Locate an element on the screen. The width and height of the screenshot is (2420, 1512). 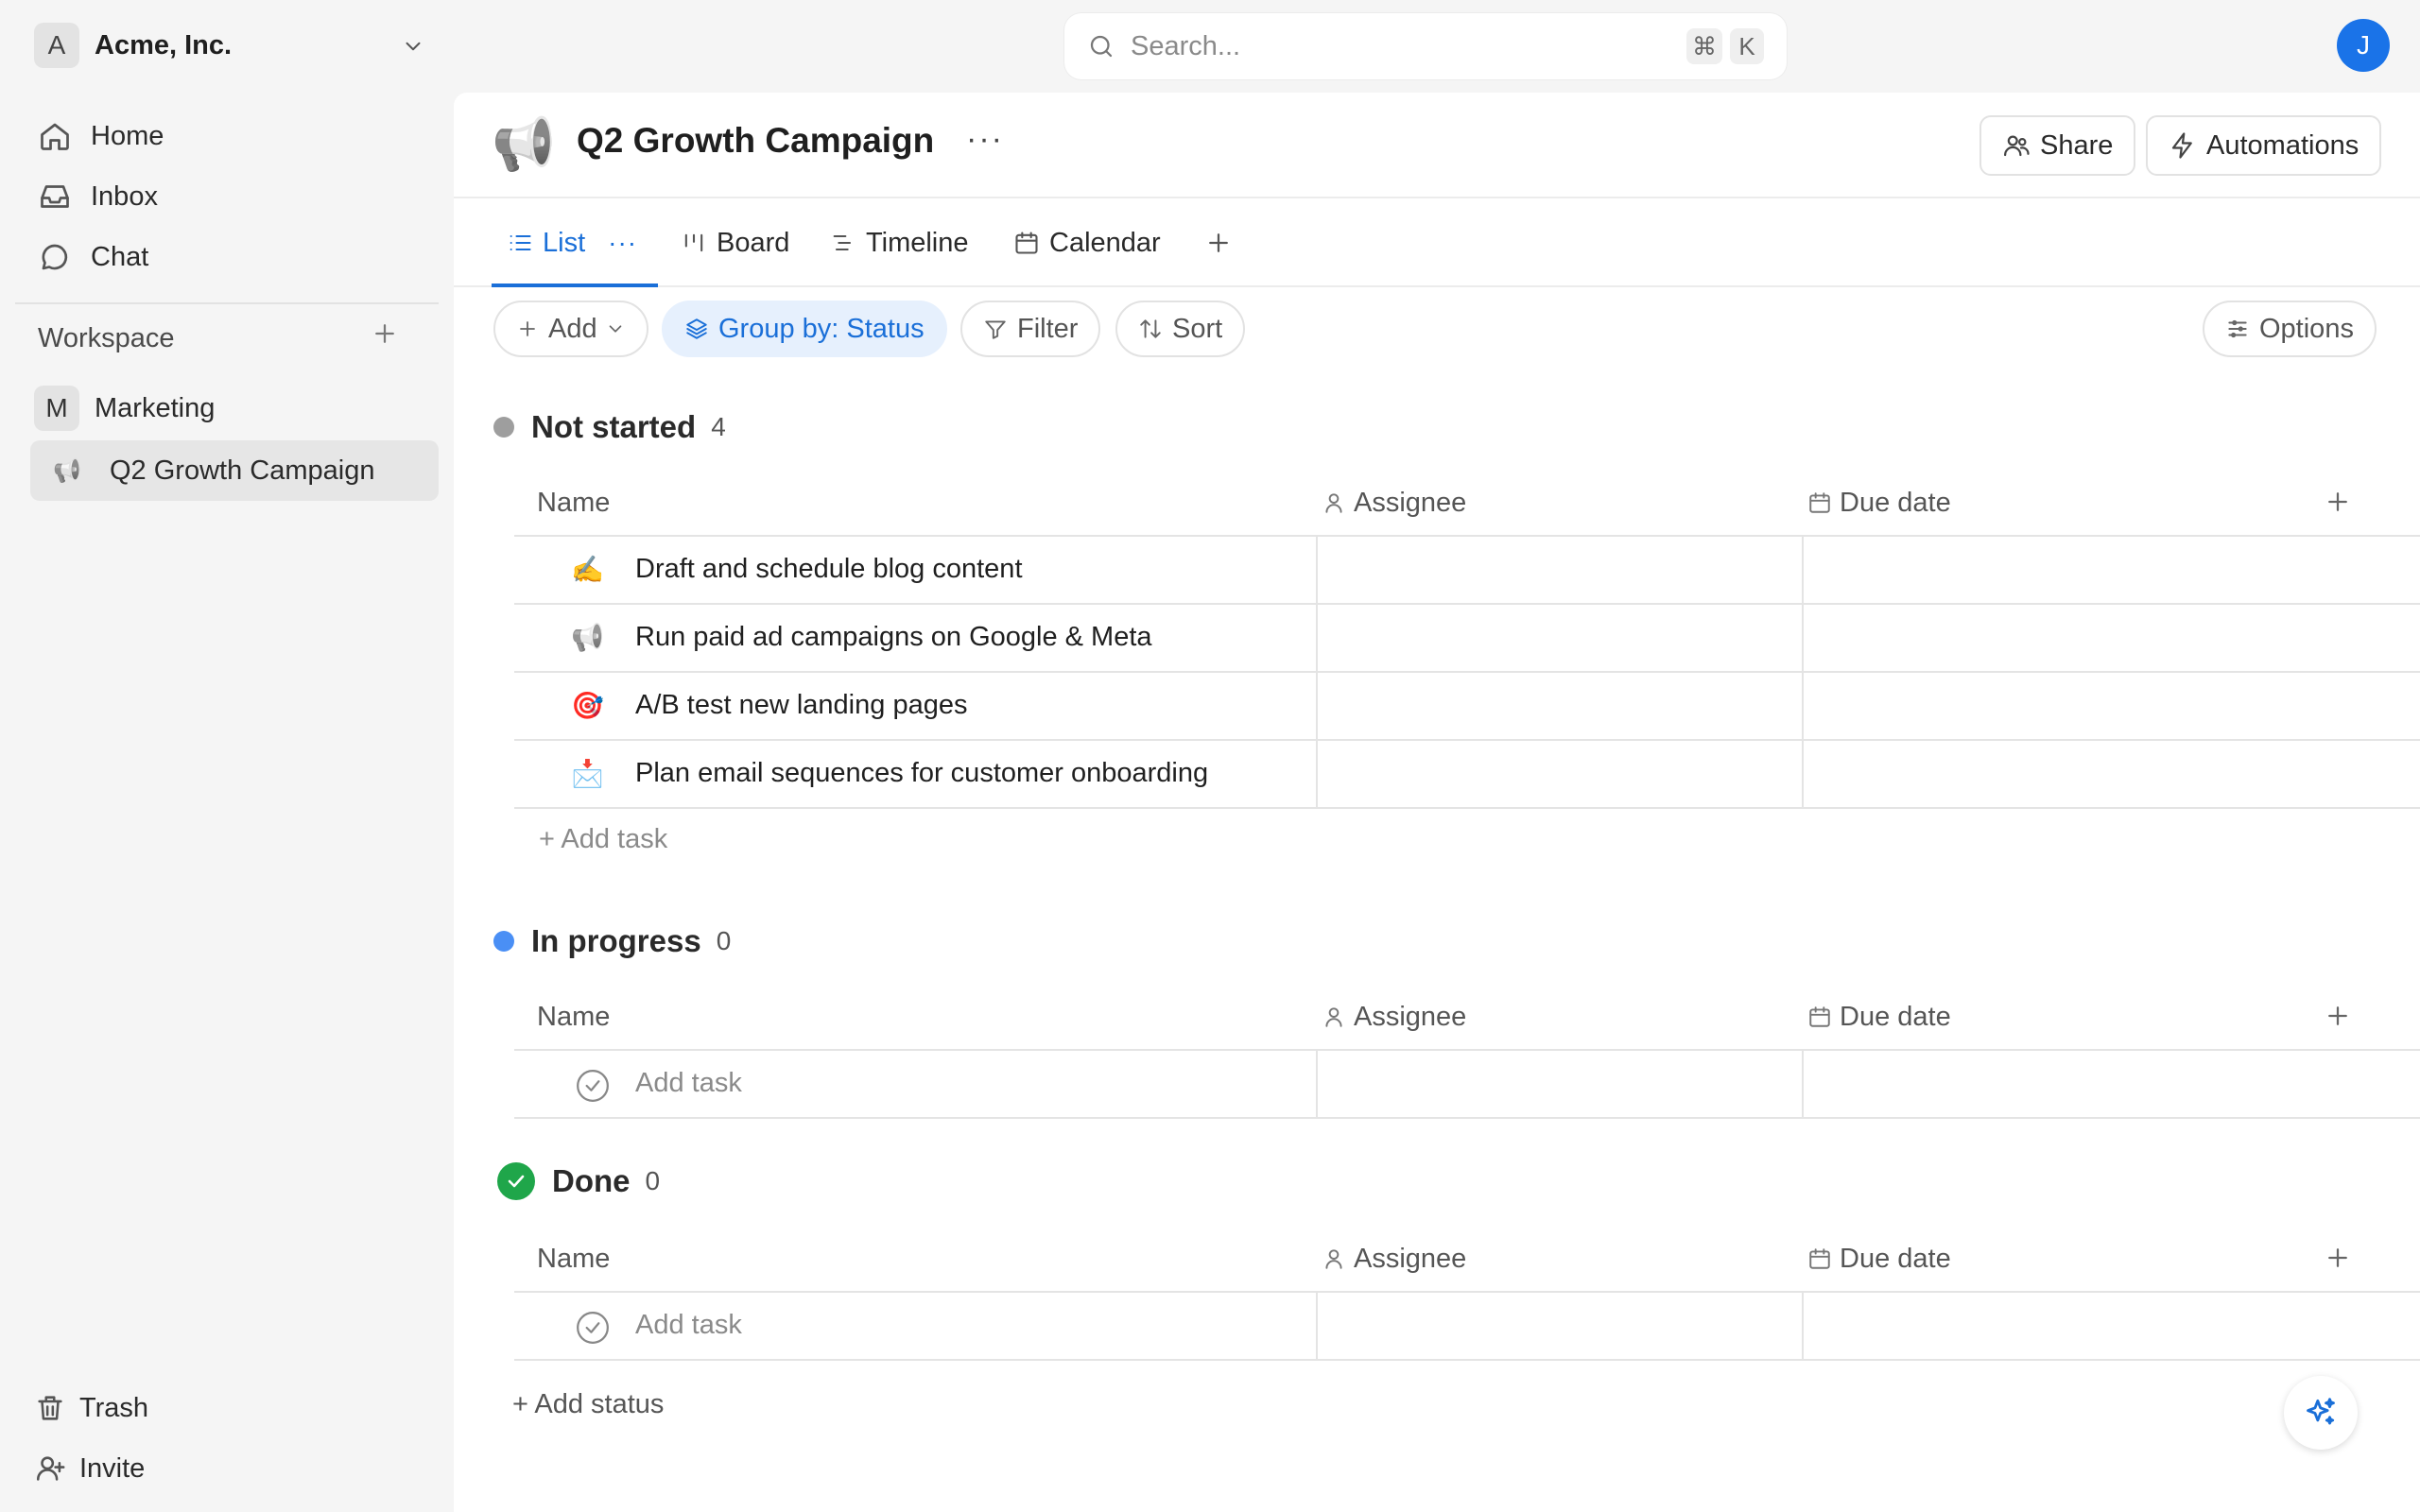
table-header: Name Assignee Due date is located at coordinates (1467, 503).